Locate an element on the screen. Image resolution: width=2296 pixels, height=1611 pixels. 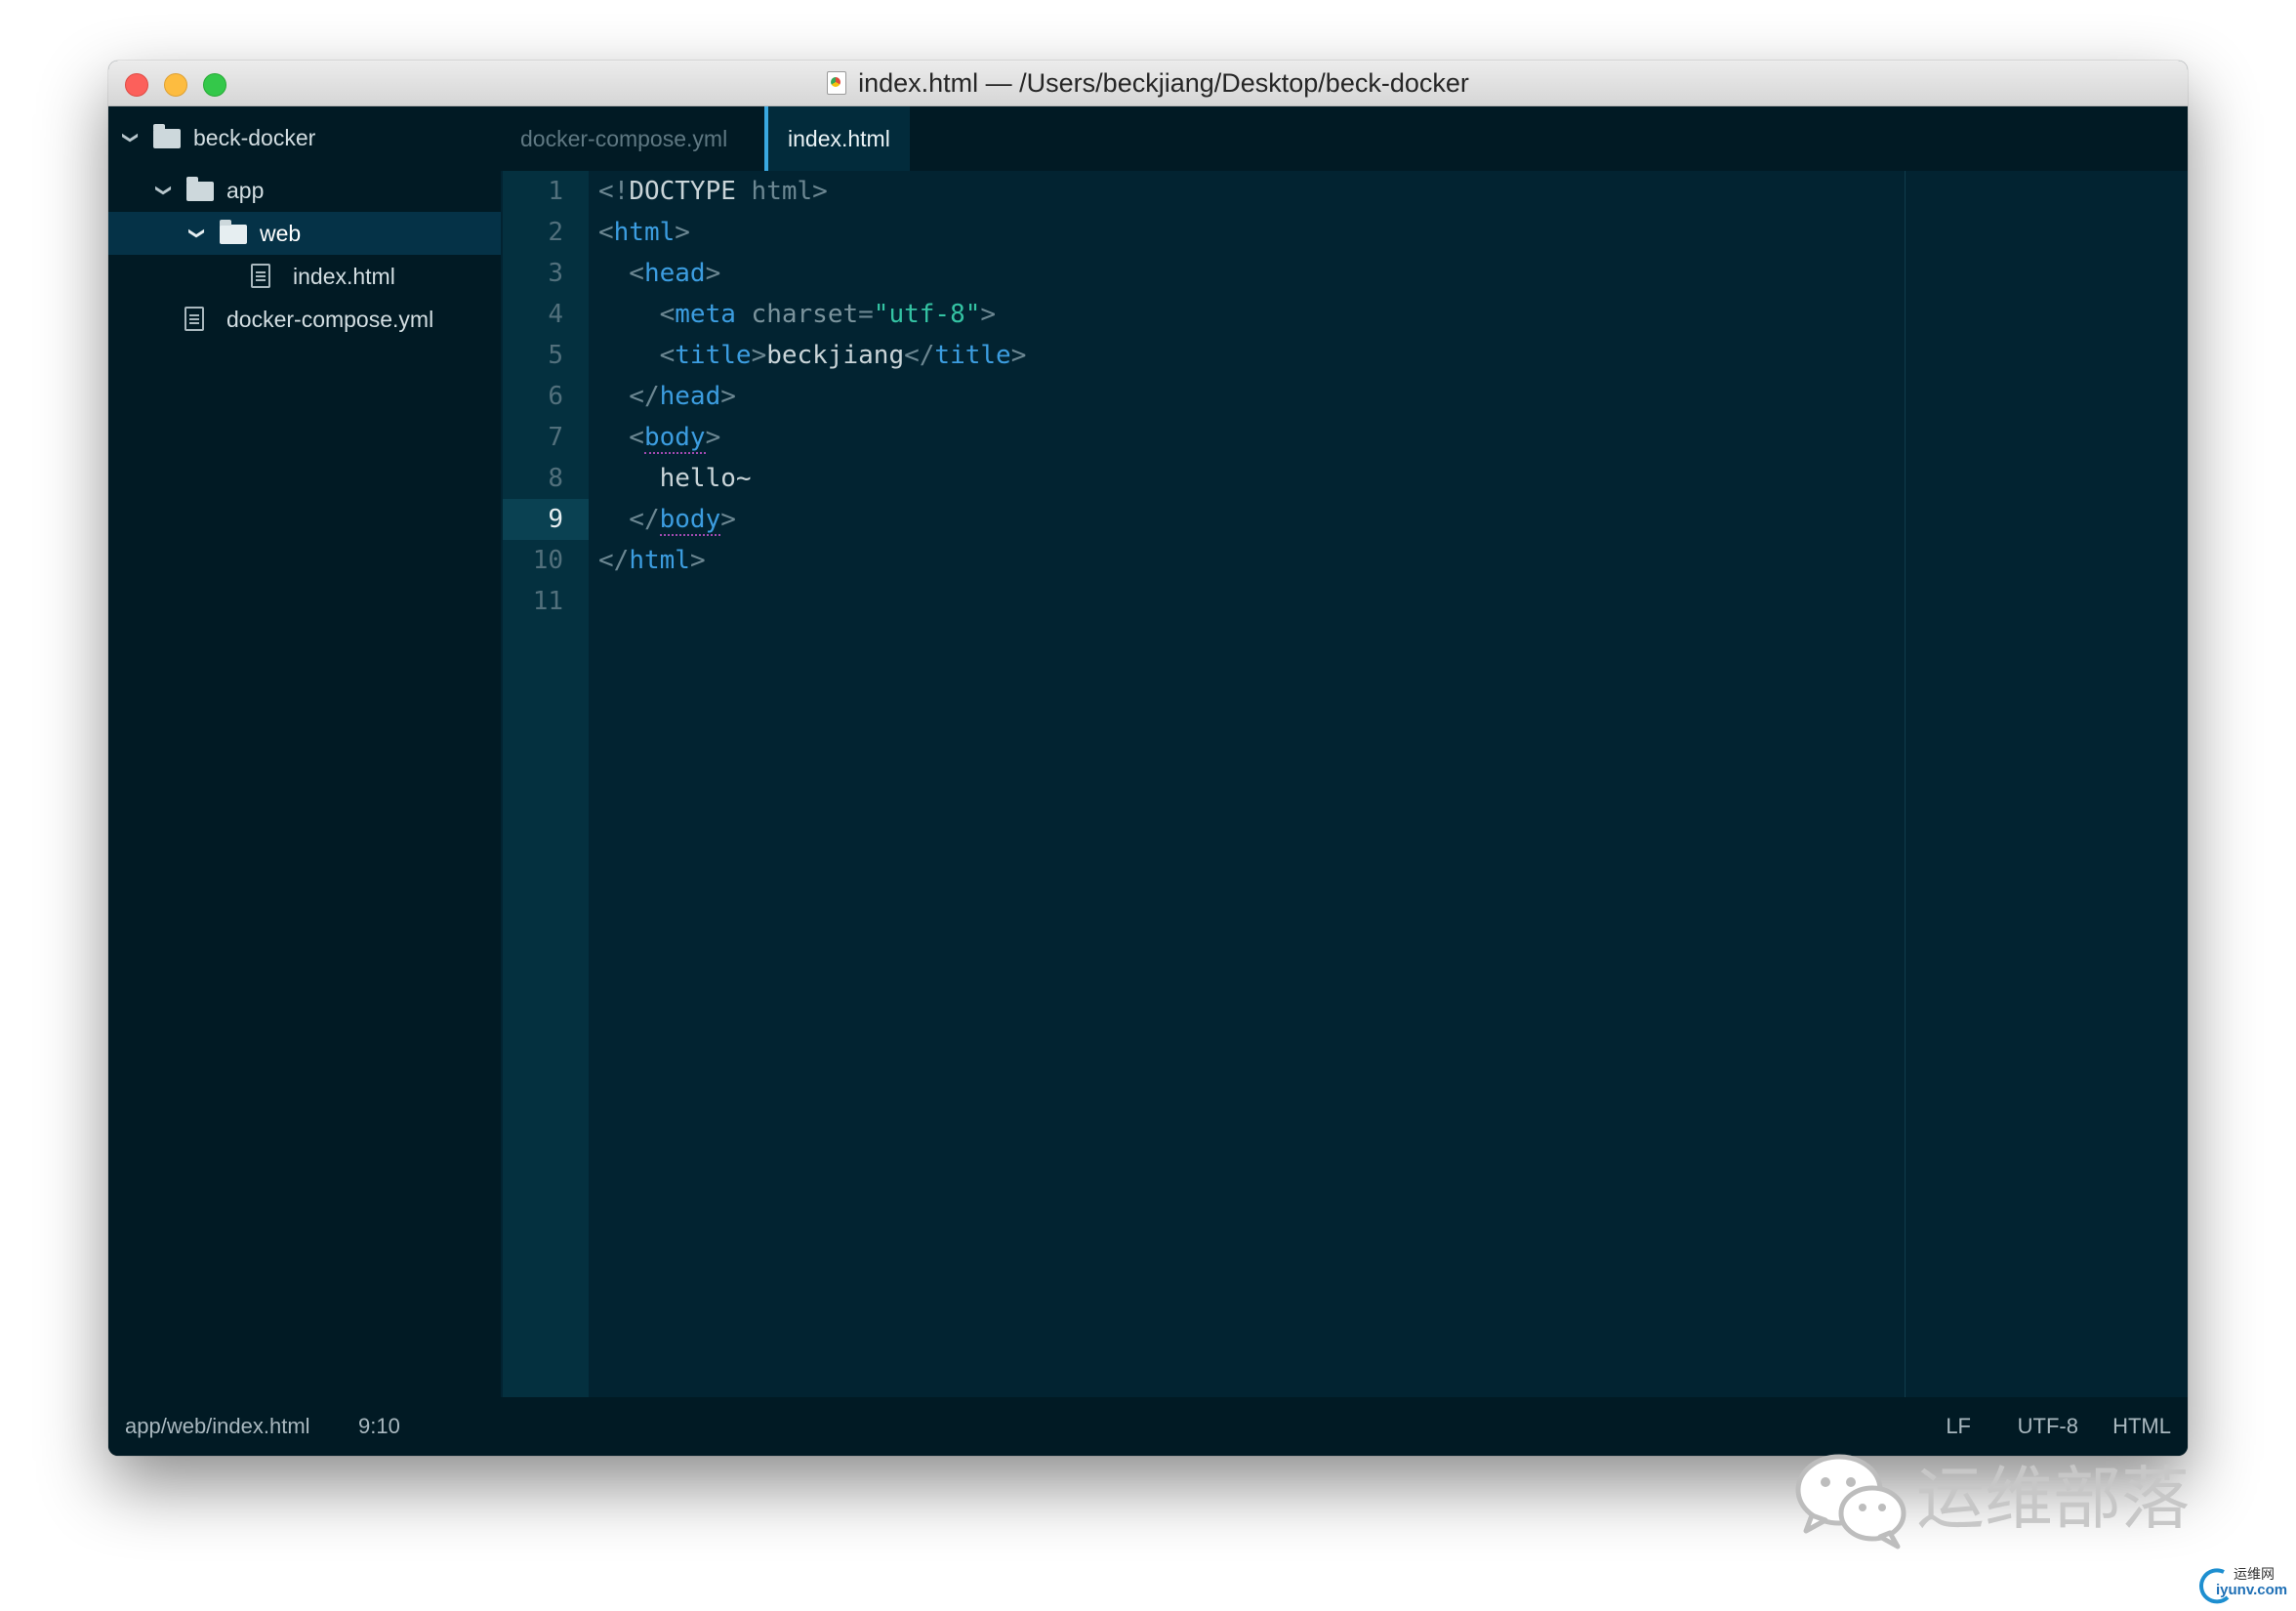
code-token: charset is located at coordinates (797, 314).